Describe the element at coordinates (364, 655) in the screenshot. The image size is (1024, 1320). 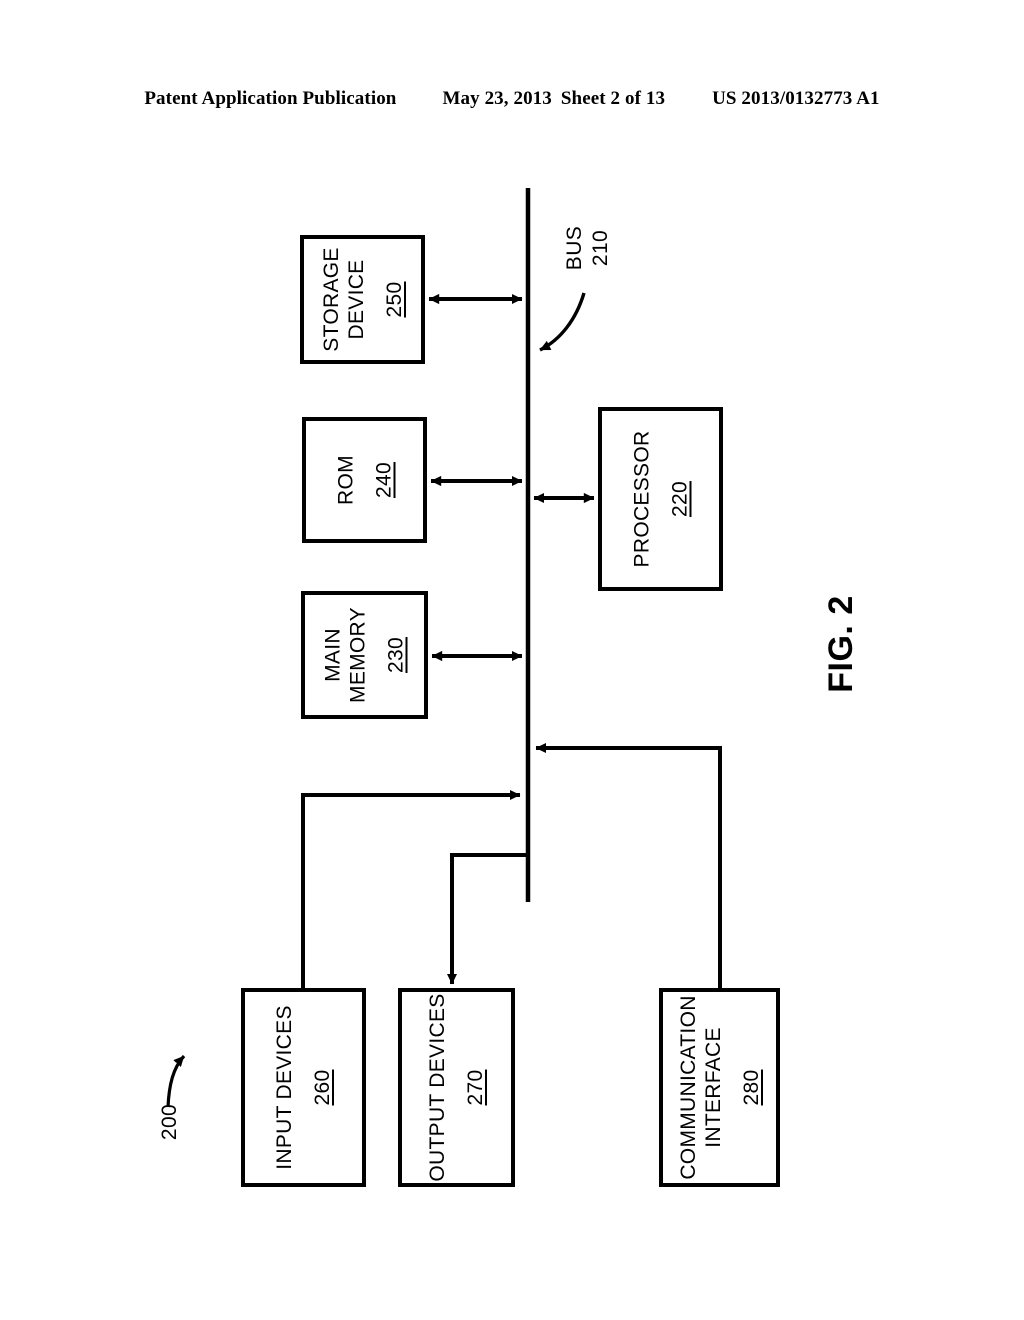
I see `main-memory-box` at that location.